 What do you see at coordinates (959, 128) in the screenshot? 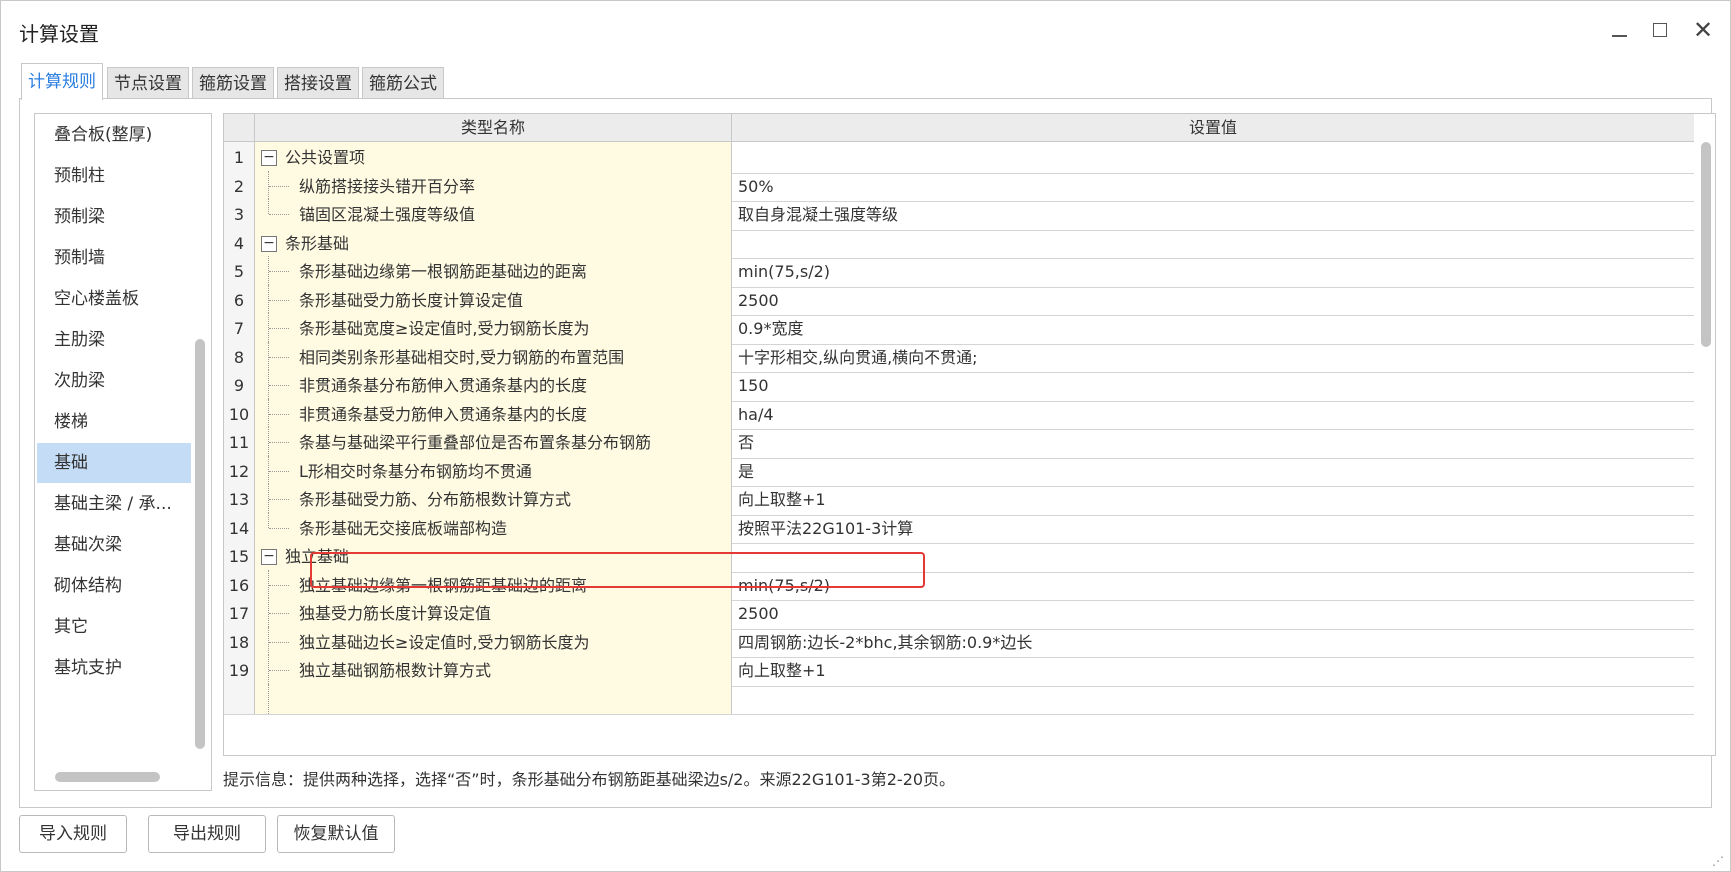
I see `grid-header: 类型名称 设置值` at bounding box center [959, 128].